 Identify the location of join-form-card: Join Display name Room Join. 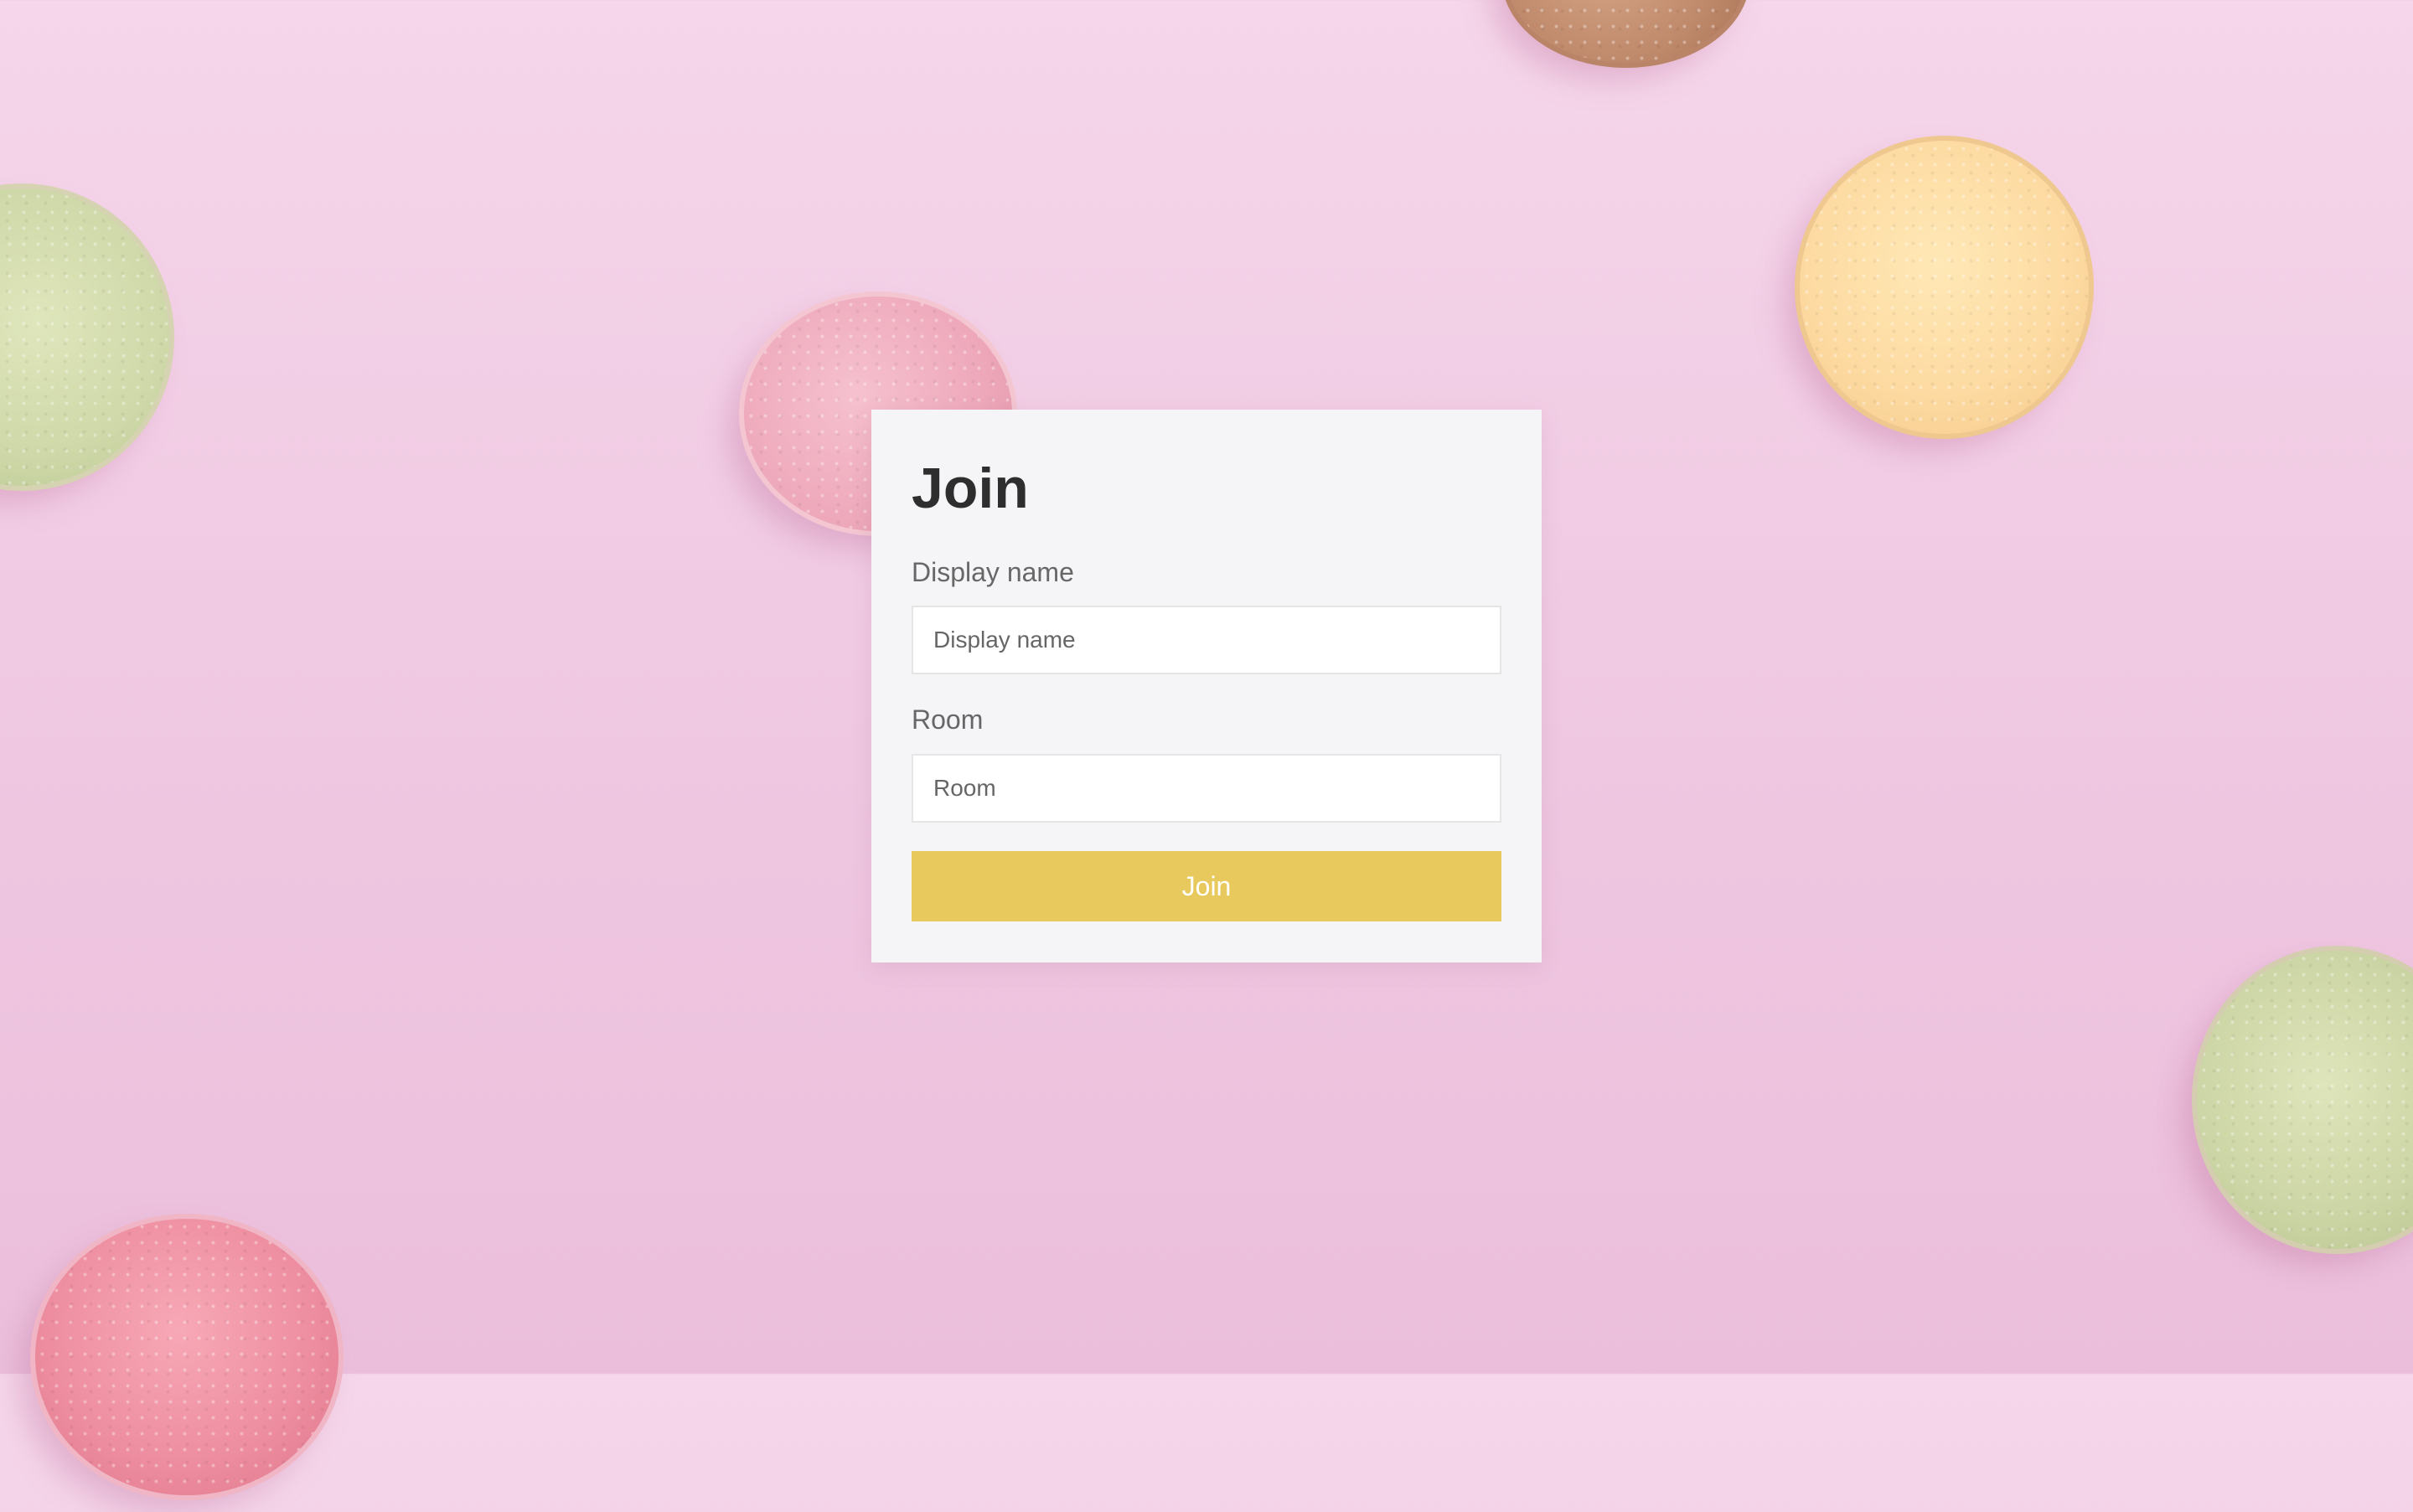
(1206, 686).